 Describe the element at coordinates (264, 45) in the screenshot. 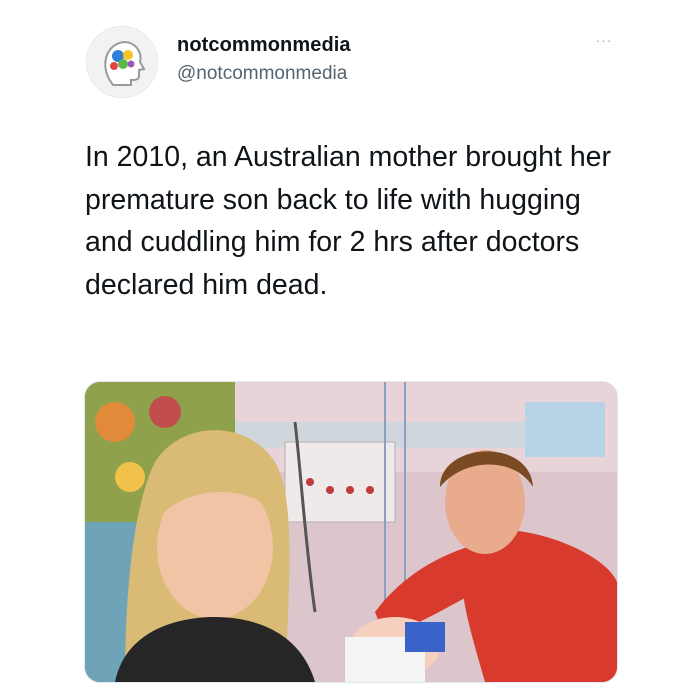

I see `author-display-name: notcommonmedia` at that location.